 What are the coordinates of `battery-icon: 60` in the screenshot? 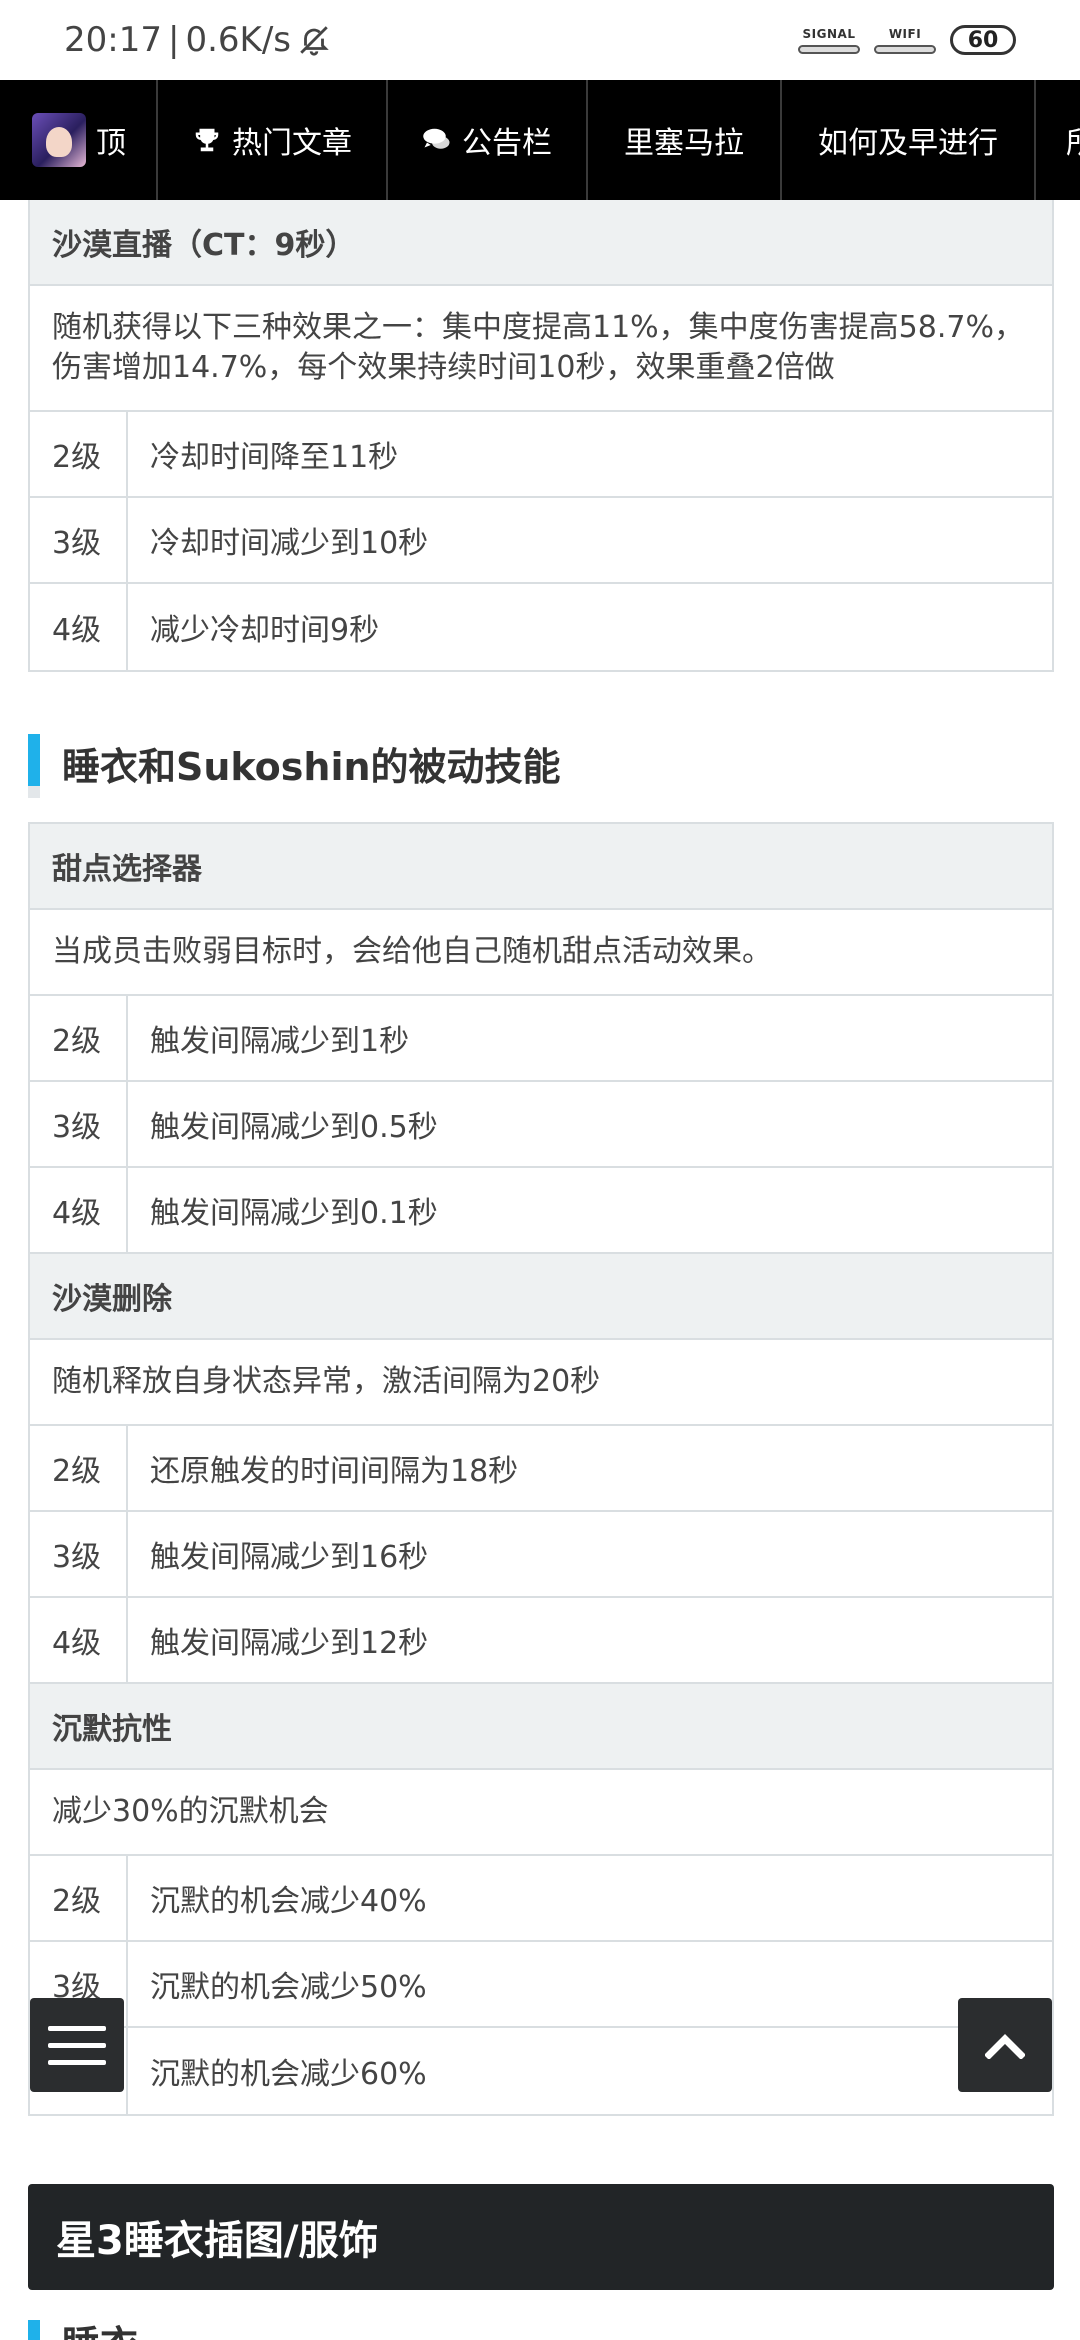 It's located at (983, 40).